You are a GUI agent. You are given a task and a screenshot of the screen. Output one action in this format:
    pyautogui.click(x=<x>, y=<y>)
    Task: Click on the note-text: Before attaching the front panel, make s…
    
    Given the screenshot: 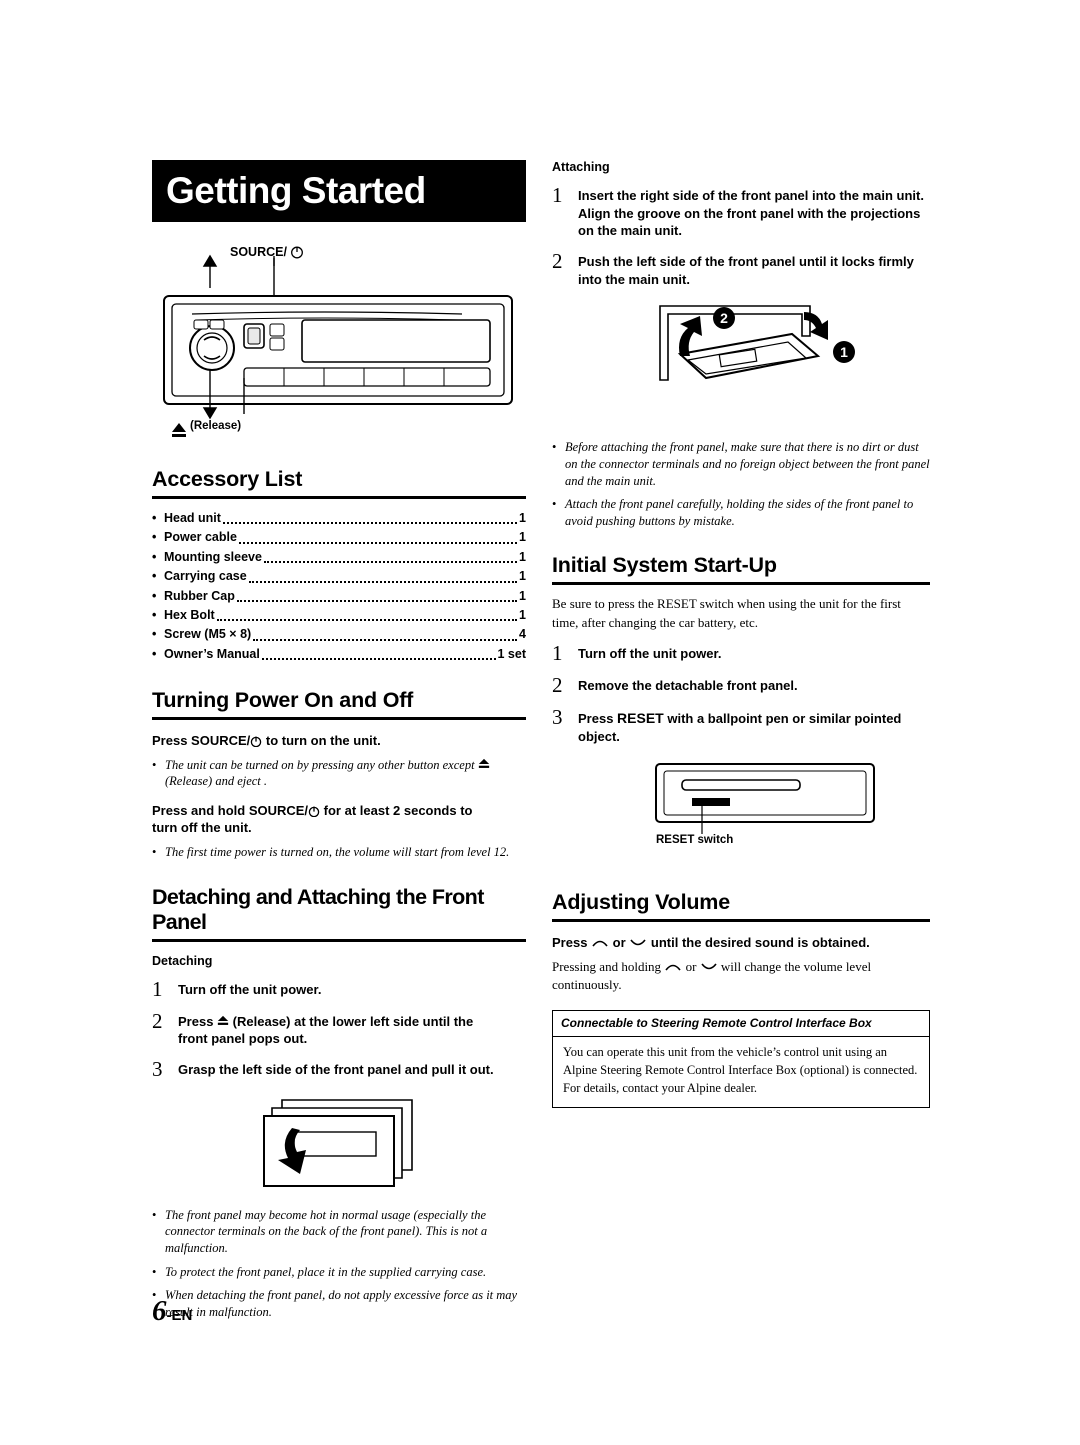 What is the action you would take?
    pyautogui.click(x=747, y=464)
    